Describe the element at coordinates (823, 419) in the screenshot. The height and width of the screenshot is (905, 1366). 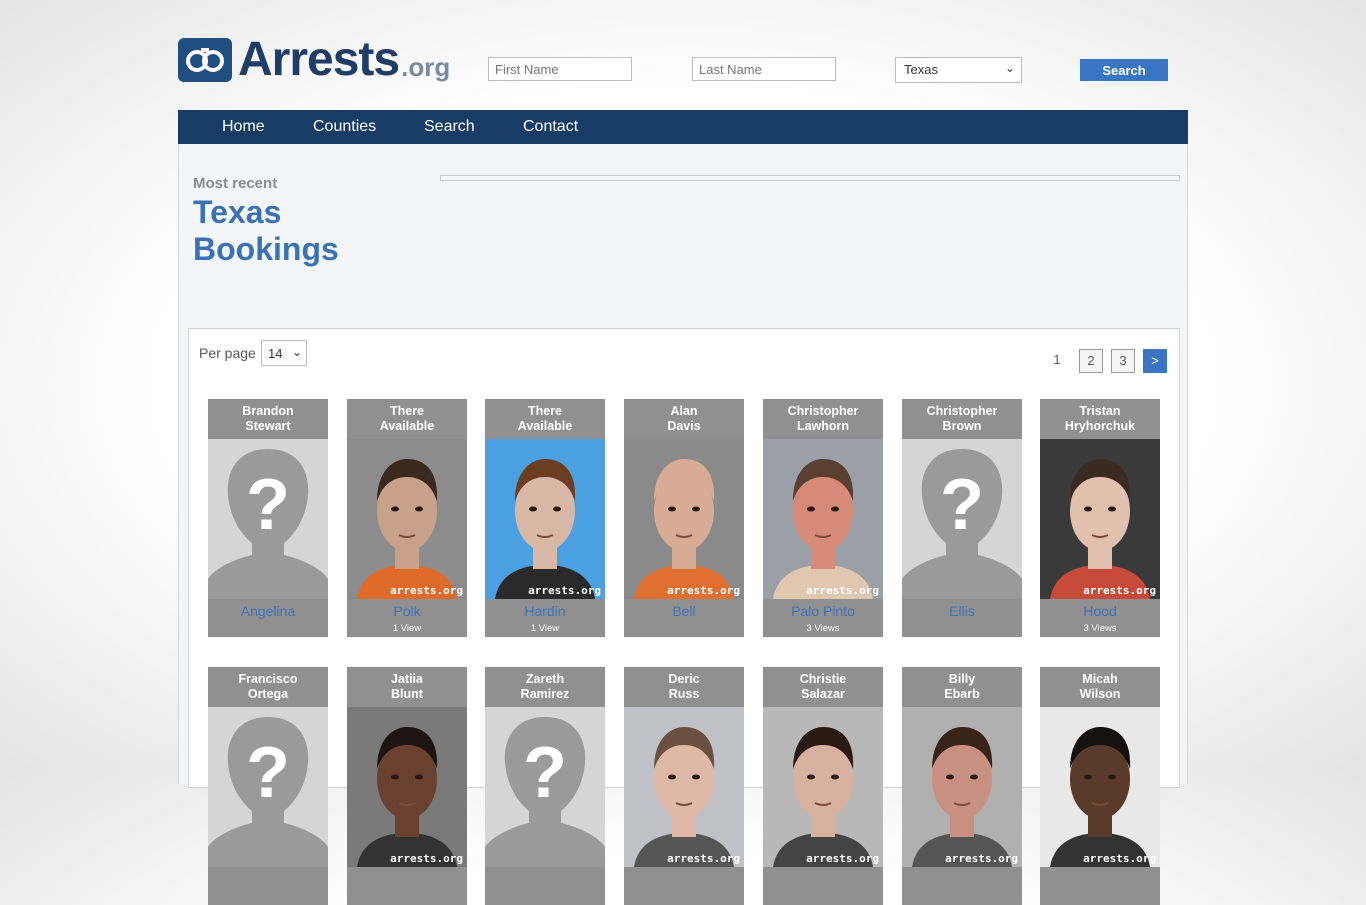
I see `booking-name: Christopher Lawhorn` at that location.